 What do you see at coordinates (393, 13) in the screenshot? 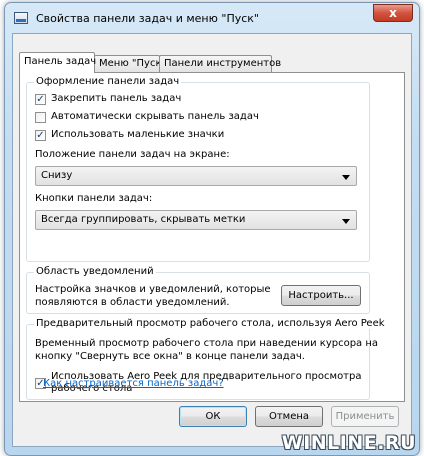
I see `close-button: x` at bounding box center [393, 13].